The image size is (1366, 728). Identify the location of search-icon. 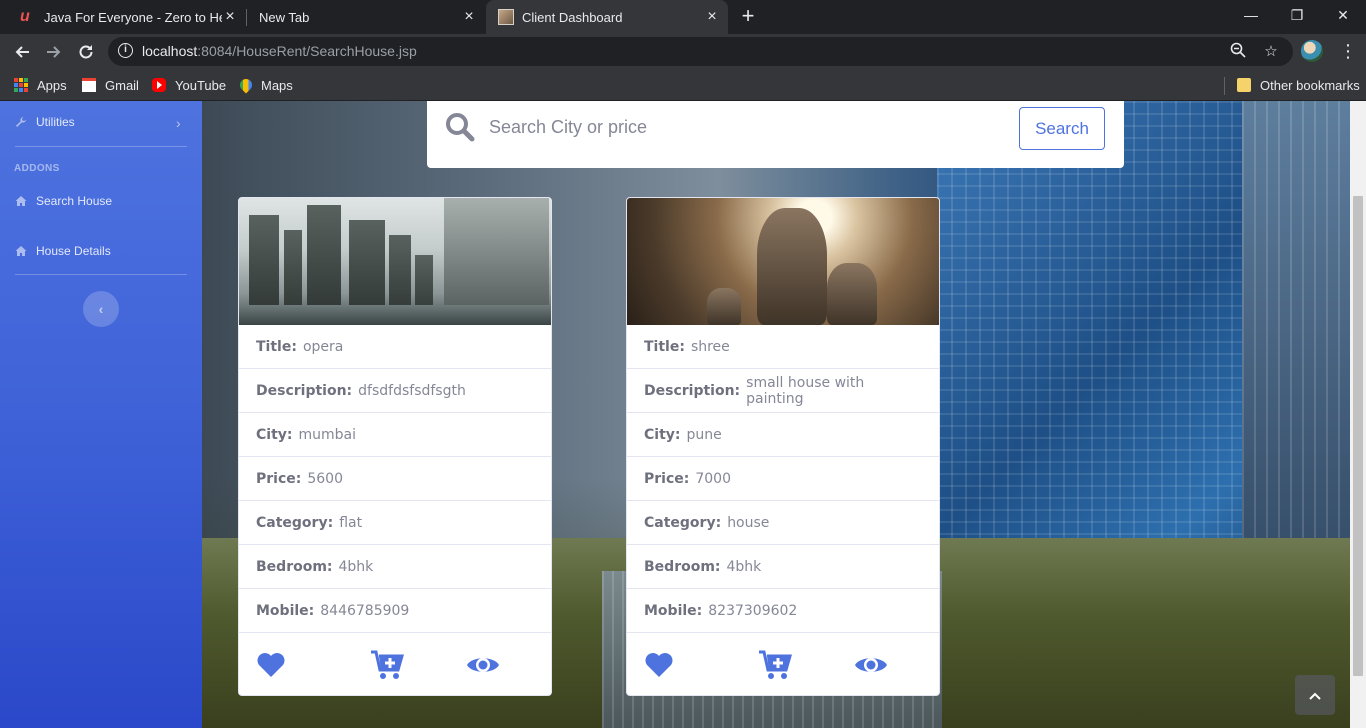
(460, 127).